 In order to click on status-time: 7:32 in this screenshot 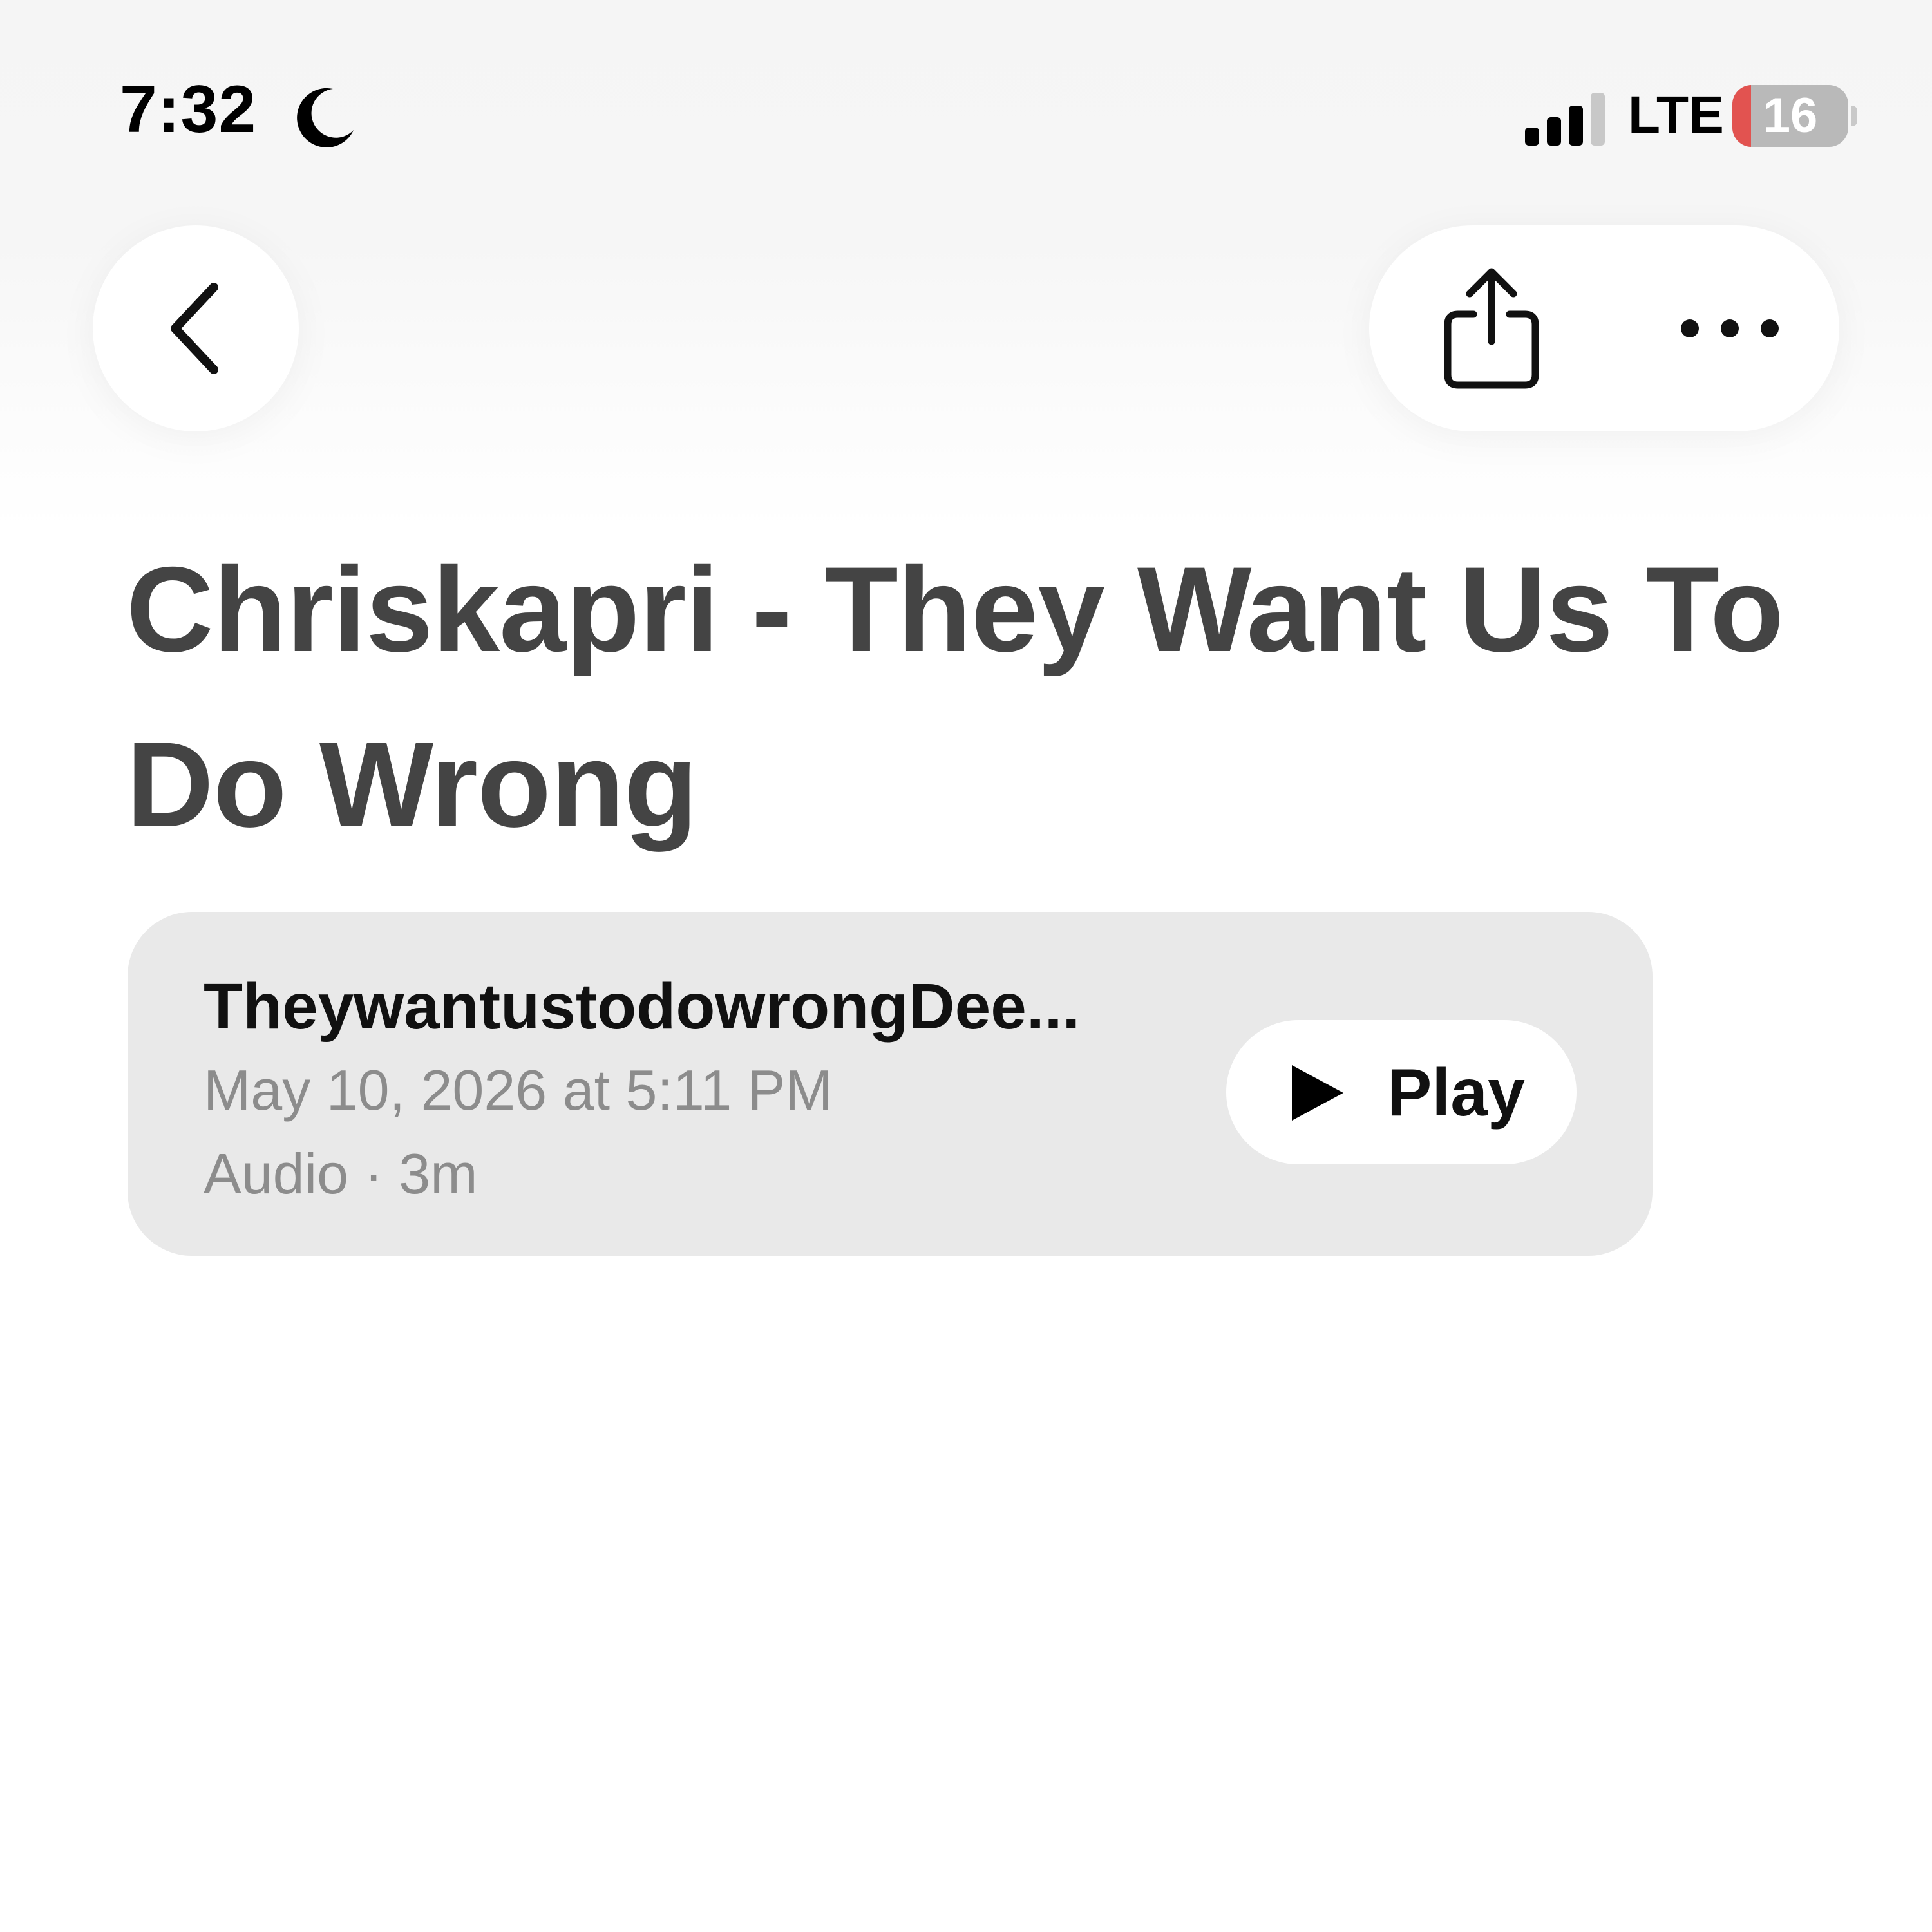, I will do `click(189, 109)`.